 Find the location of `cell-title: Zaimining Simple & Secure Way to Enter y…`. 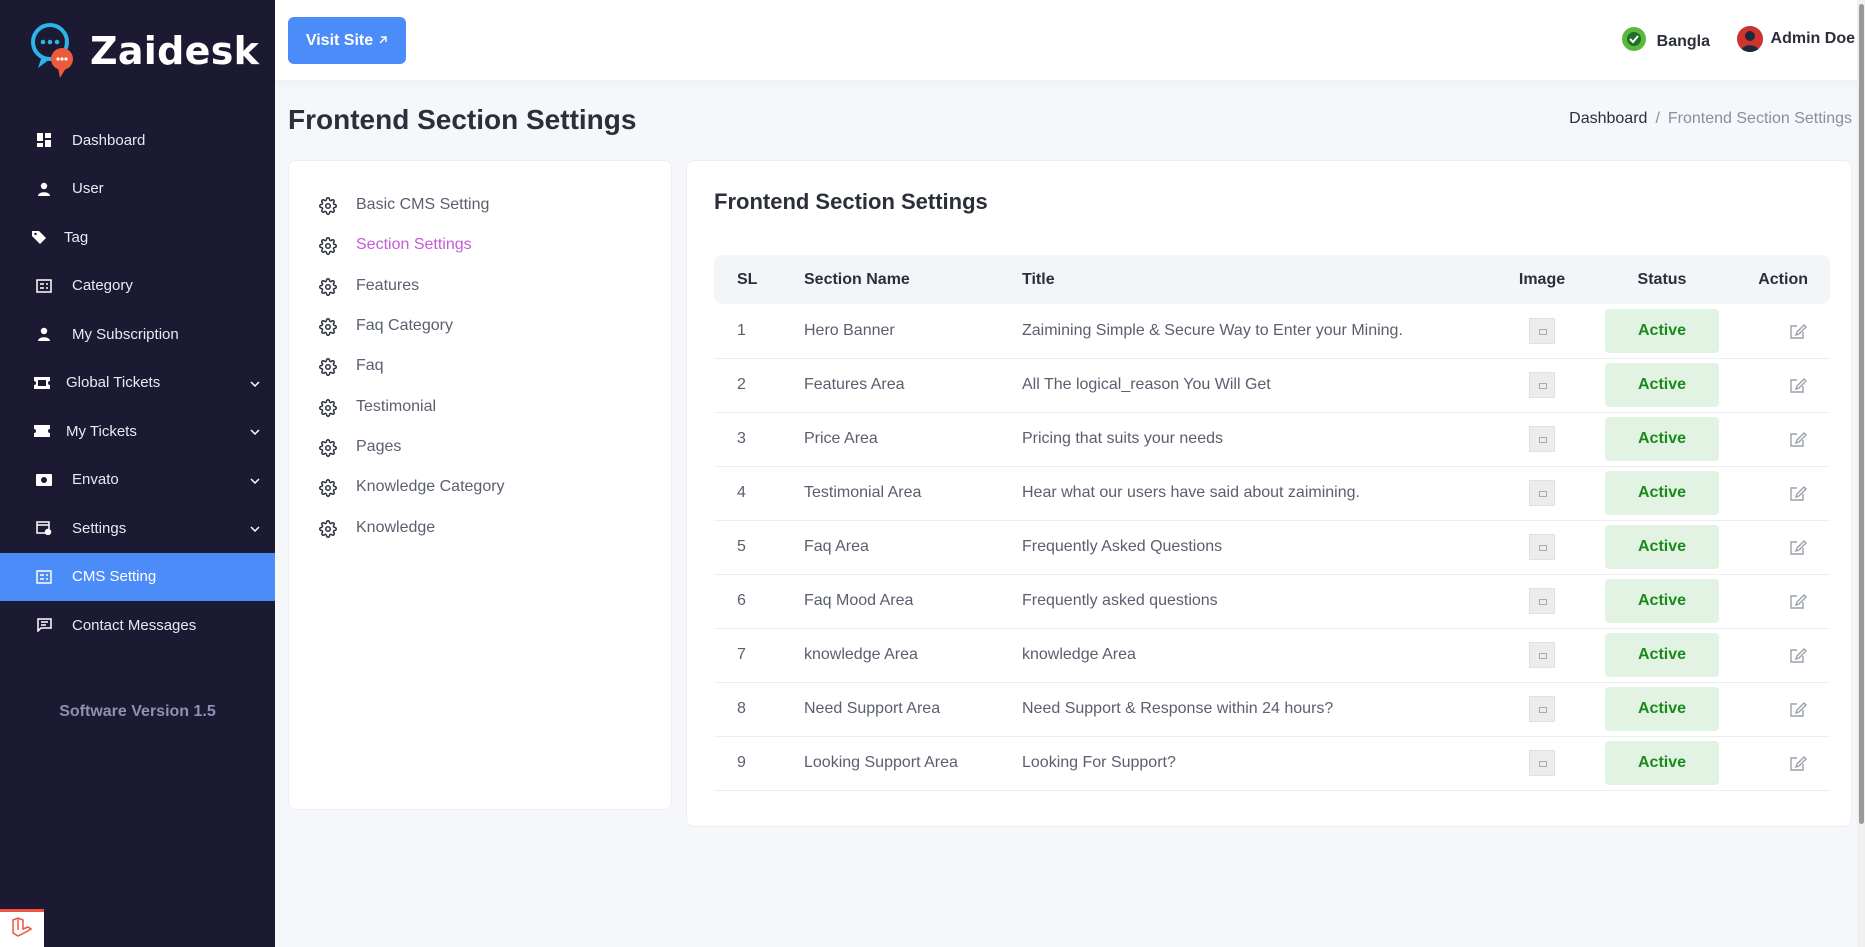

cell-title: Zaimining Simple & Secure Way to Enter y… is located at coordinates (1212, 330).